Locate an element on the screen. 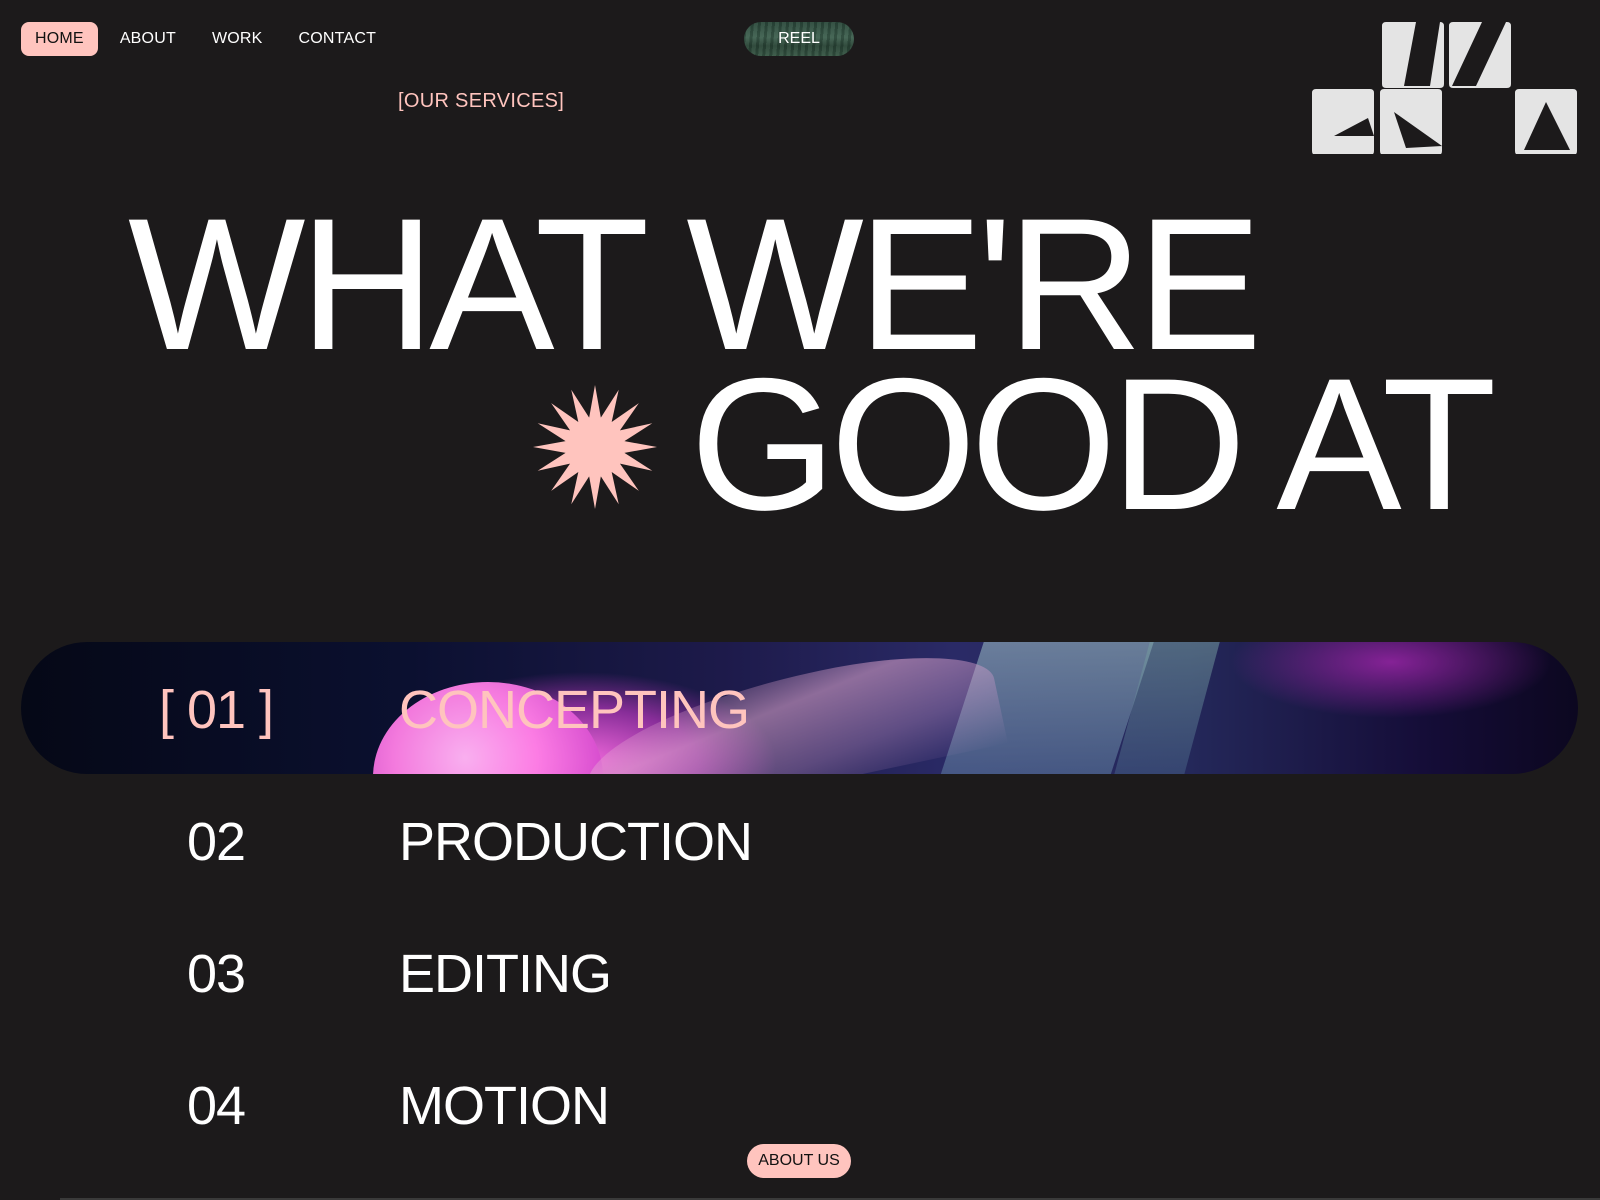 Image resolution: width=1600 pixels, height=1200 pixels. service-number: 02 is located at coordinates (216, 842).